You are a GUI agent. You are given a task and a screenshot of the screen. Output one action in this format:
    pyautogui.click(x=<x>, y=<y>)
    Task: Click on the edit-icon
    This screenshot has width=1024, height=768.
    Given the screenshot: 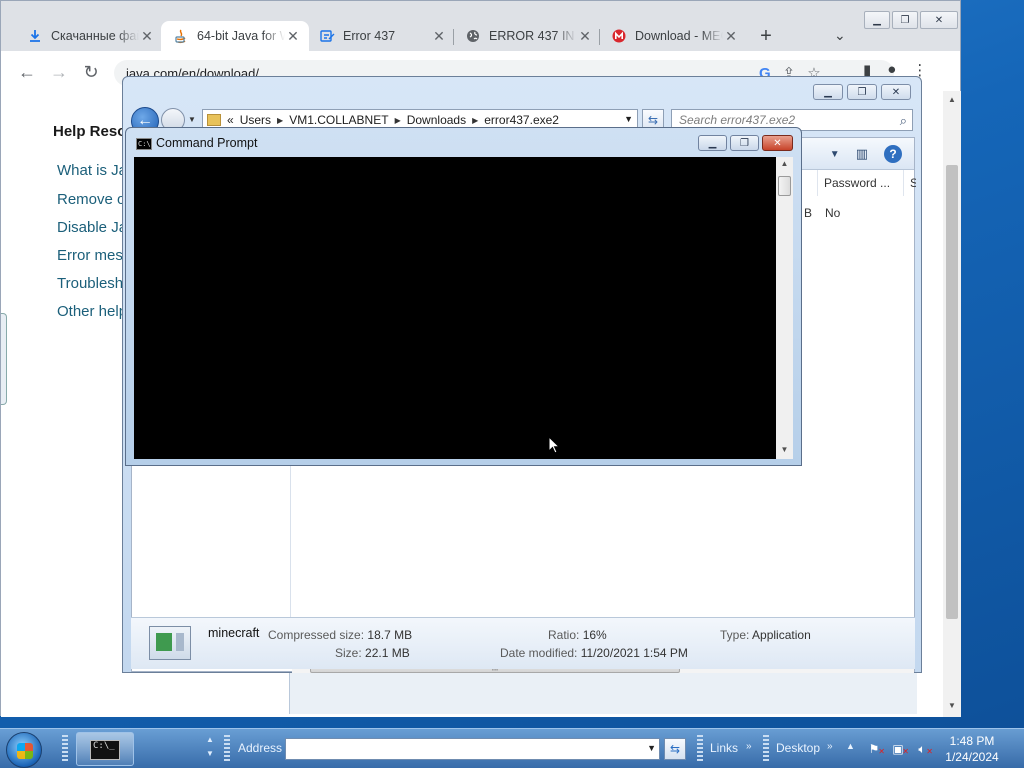 What is the action you would take?
    pyautogui.click(x=327, y=36)
    